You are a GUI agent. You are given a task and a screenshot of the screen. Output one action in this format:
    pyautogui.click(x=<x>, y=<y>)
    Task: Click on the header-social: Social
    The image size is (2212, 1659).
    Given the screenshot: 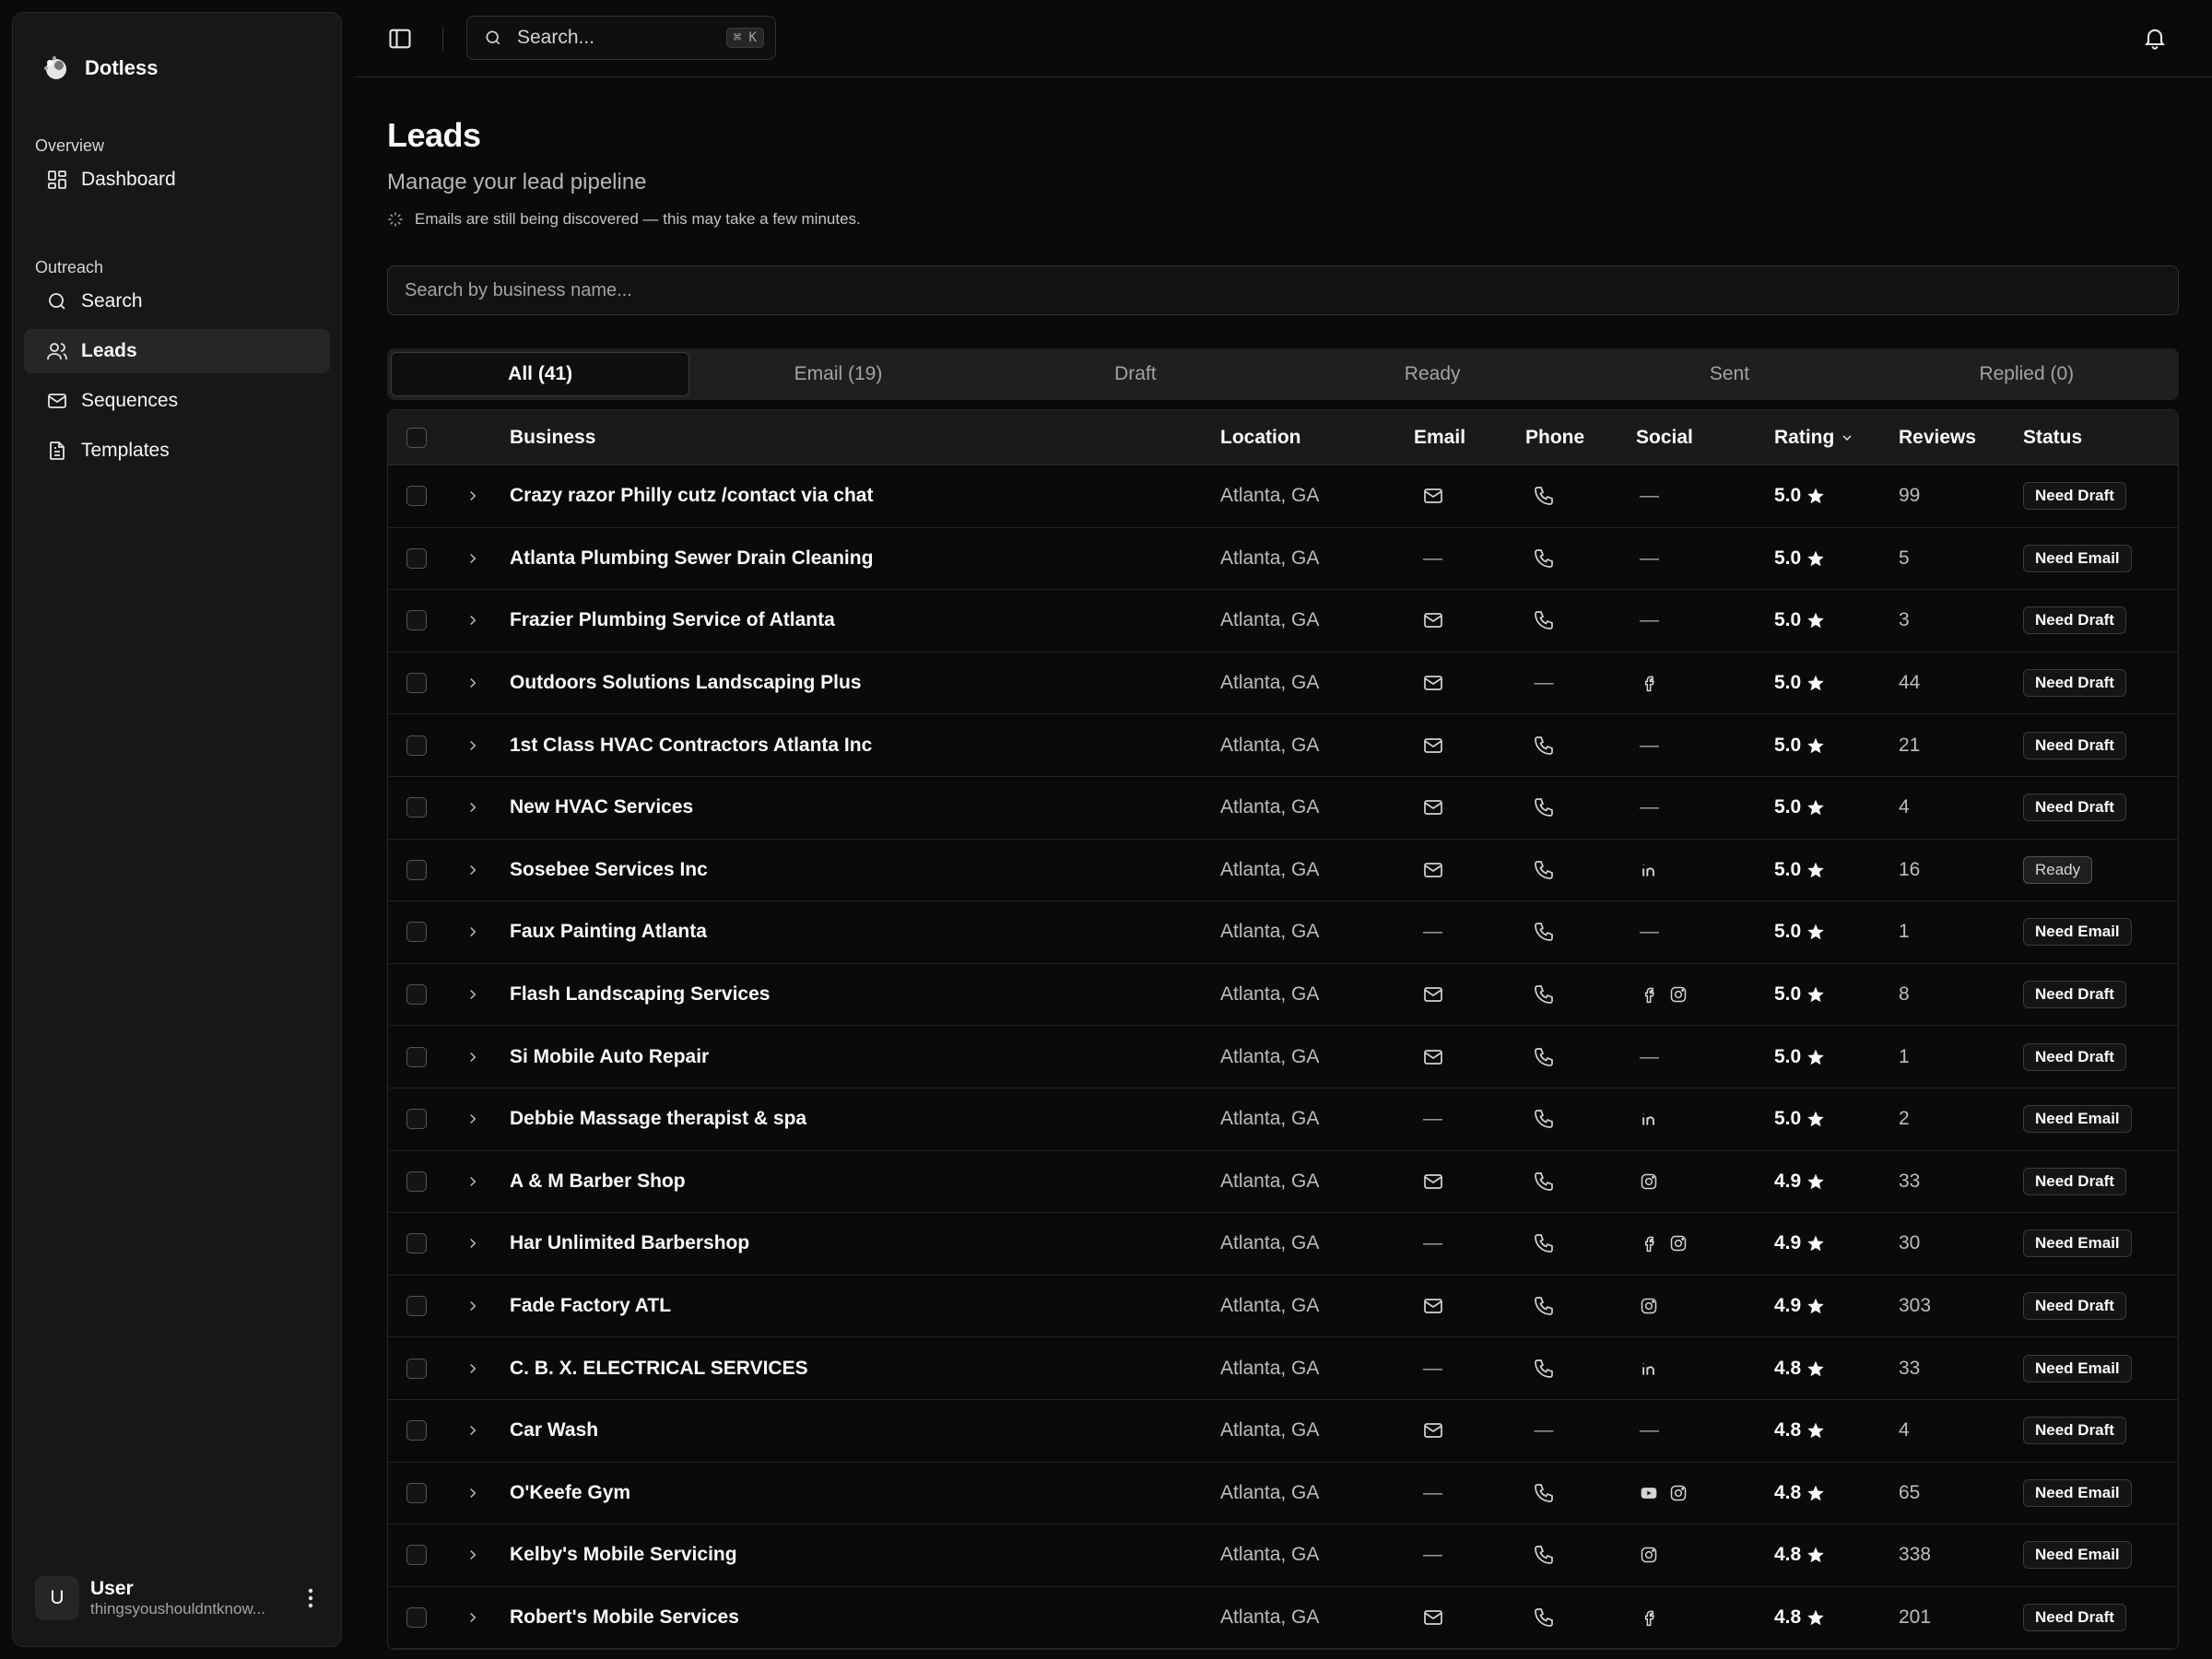 What is the action you would take?
    pyautogui.click(x=1696, y=438)
    